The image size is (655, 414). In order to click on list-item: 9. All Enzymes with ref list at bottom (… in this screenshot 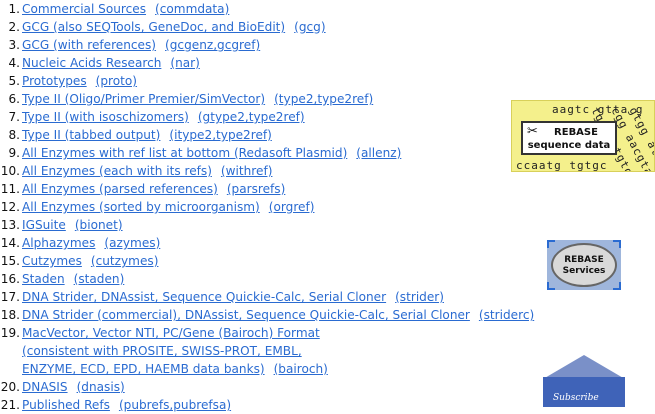, I will do `click(267, 153)`.